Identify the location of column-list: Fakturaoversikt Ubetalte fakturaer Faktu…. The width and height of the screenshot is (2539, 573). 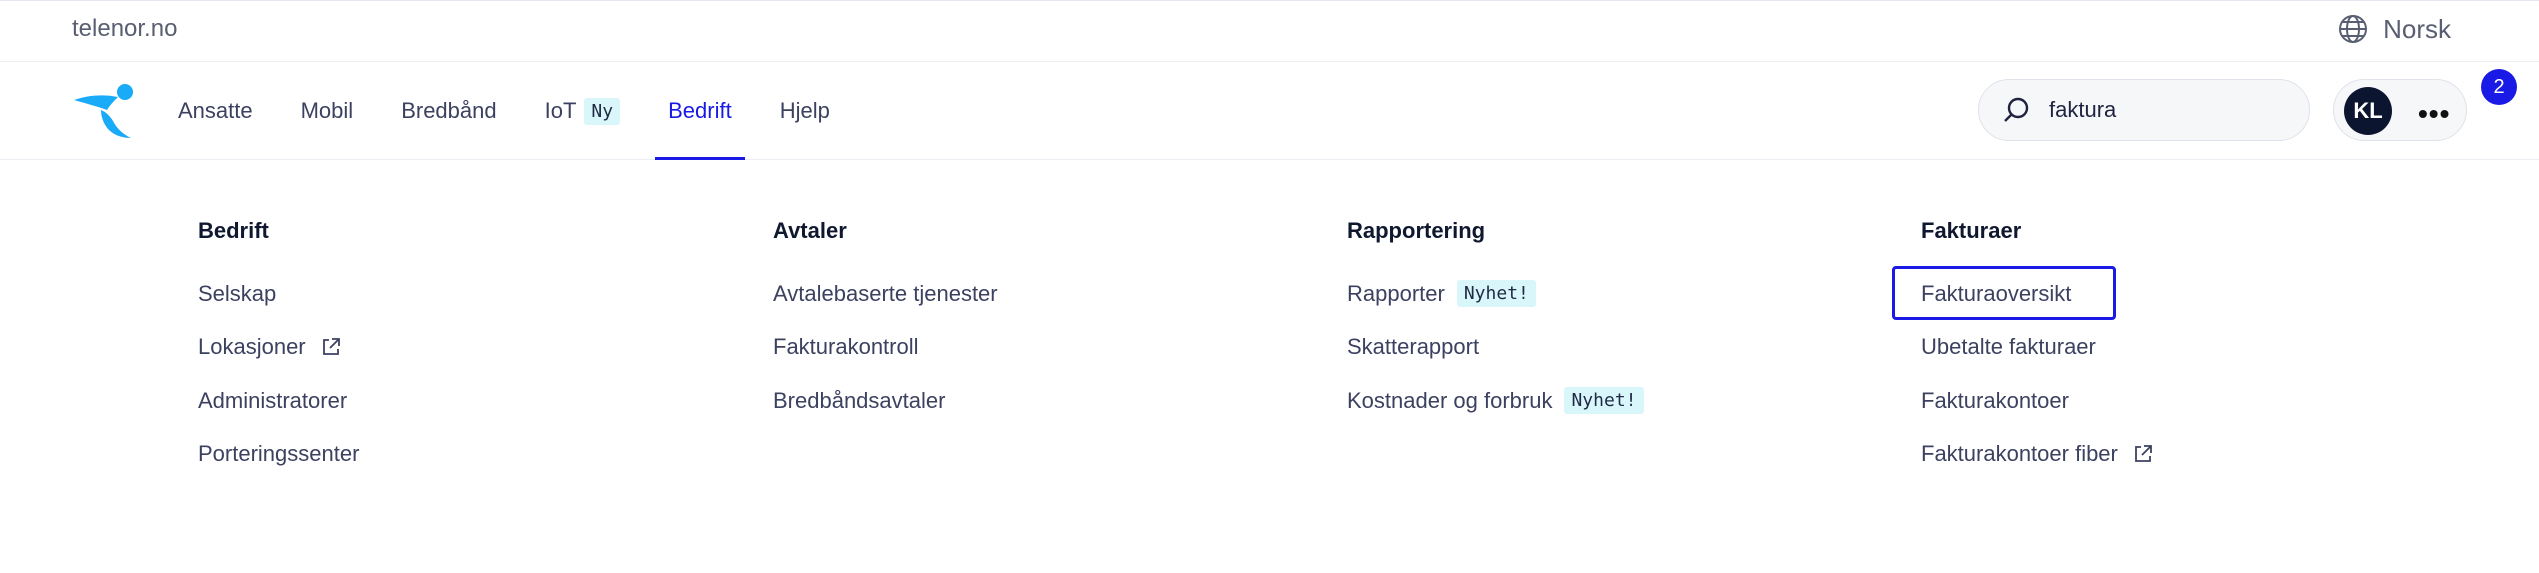
(2037, 374).